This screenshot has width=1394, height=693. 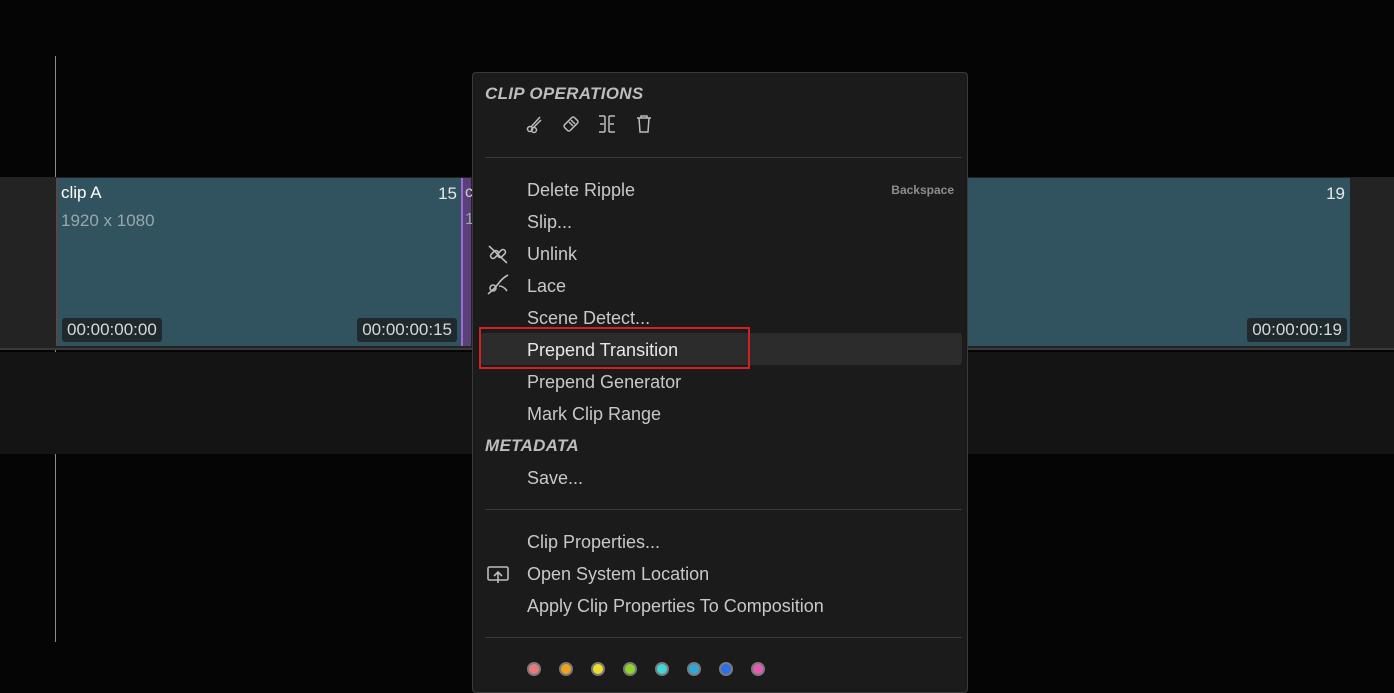 I want to click on ripple-blade-icon, so click(x=571, y=126).